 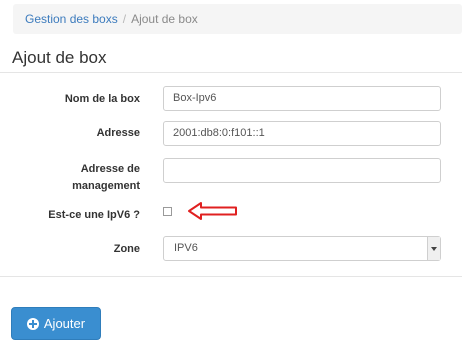 What do you see at coordinates (110, 169) in the screenshot?
I see `mgmt-address-label-line1: Adresse de` at bounding box center [110, 169].